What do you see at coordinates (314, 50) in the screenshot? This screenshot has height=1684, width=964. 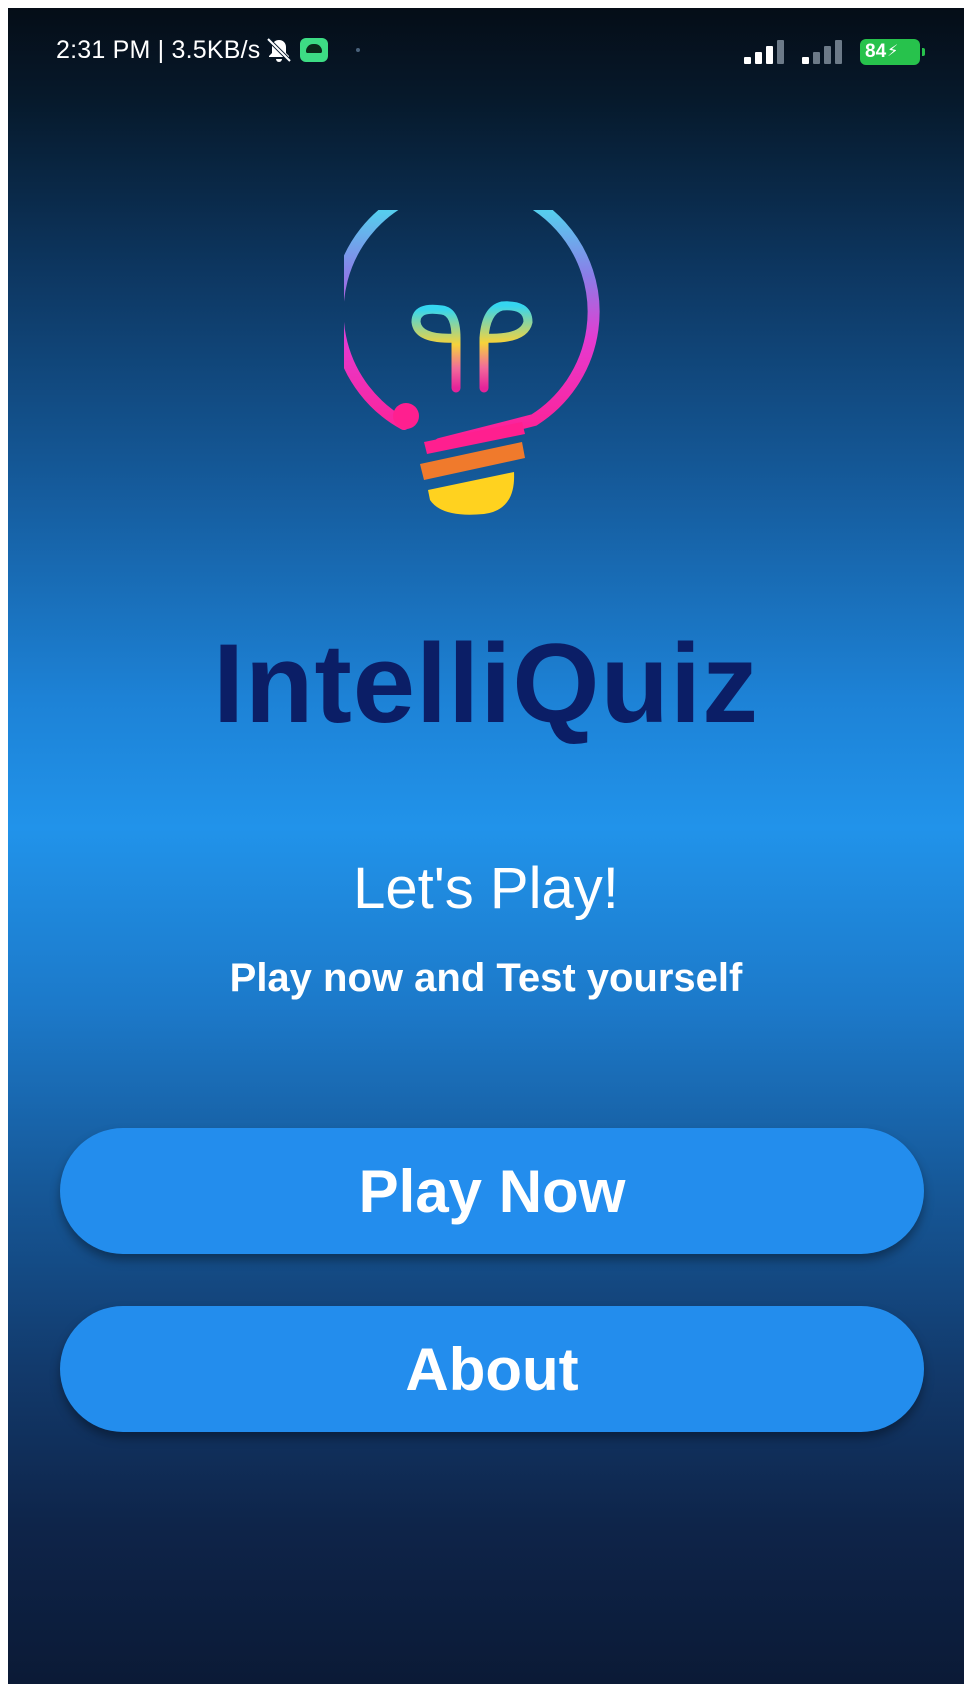 I see `android-app-icon` at bounding box center [314, 50].